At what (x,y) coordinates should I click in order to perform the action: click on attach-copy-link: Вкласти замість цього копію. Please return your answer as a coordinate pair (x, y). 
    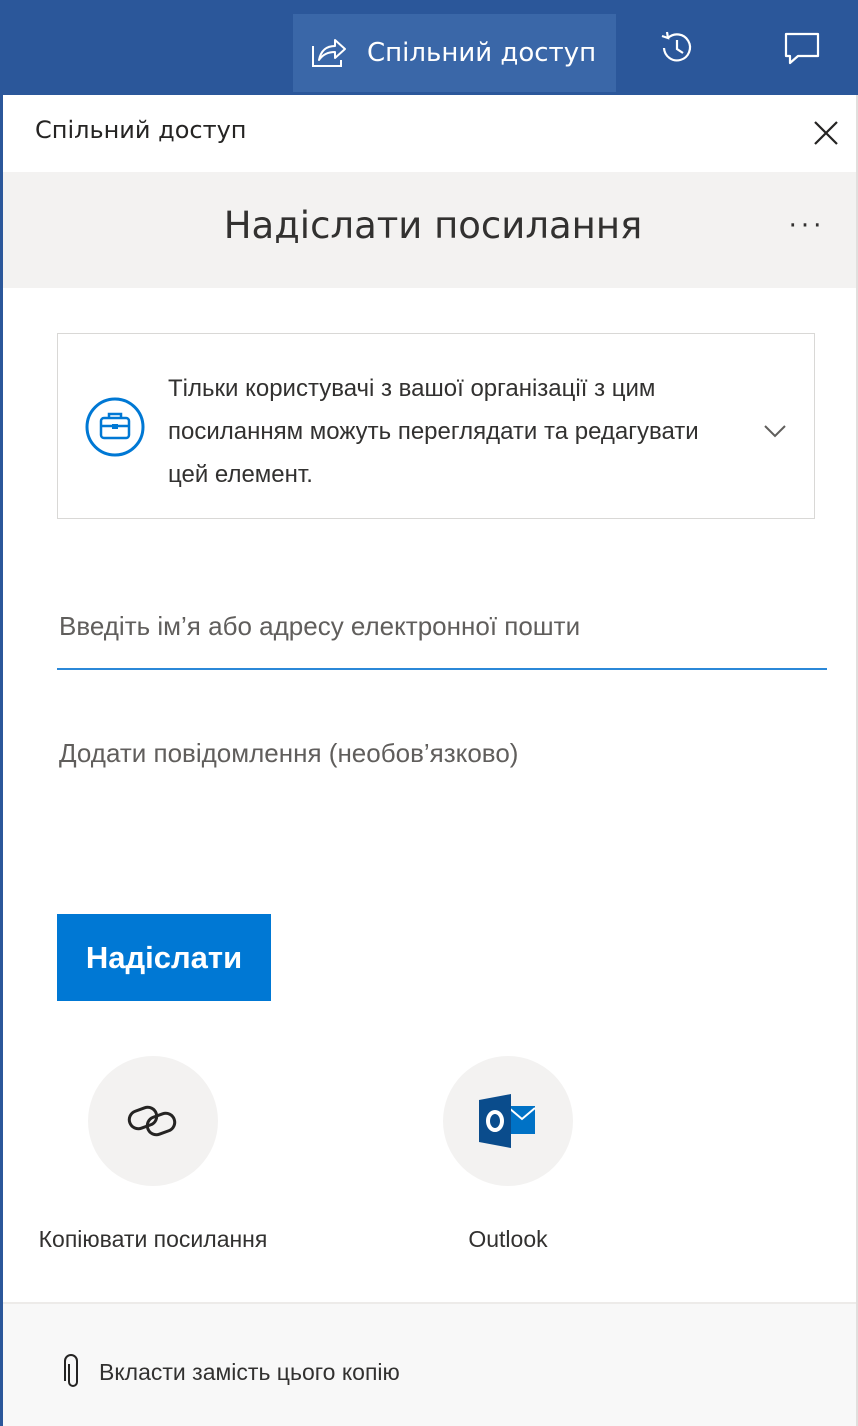
    Looking at the image, I should click on (231, 1372).